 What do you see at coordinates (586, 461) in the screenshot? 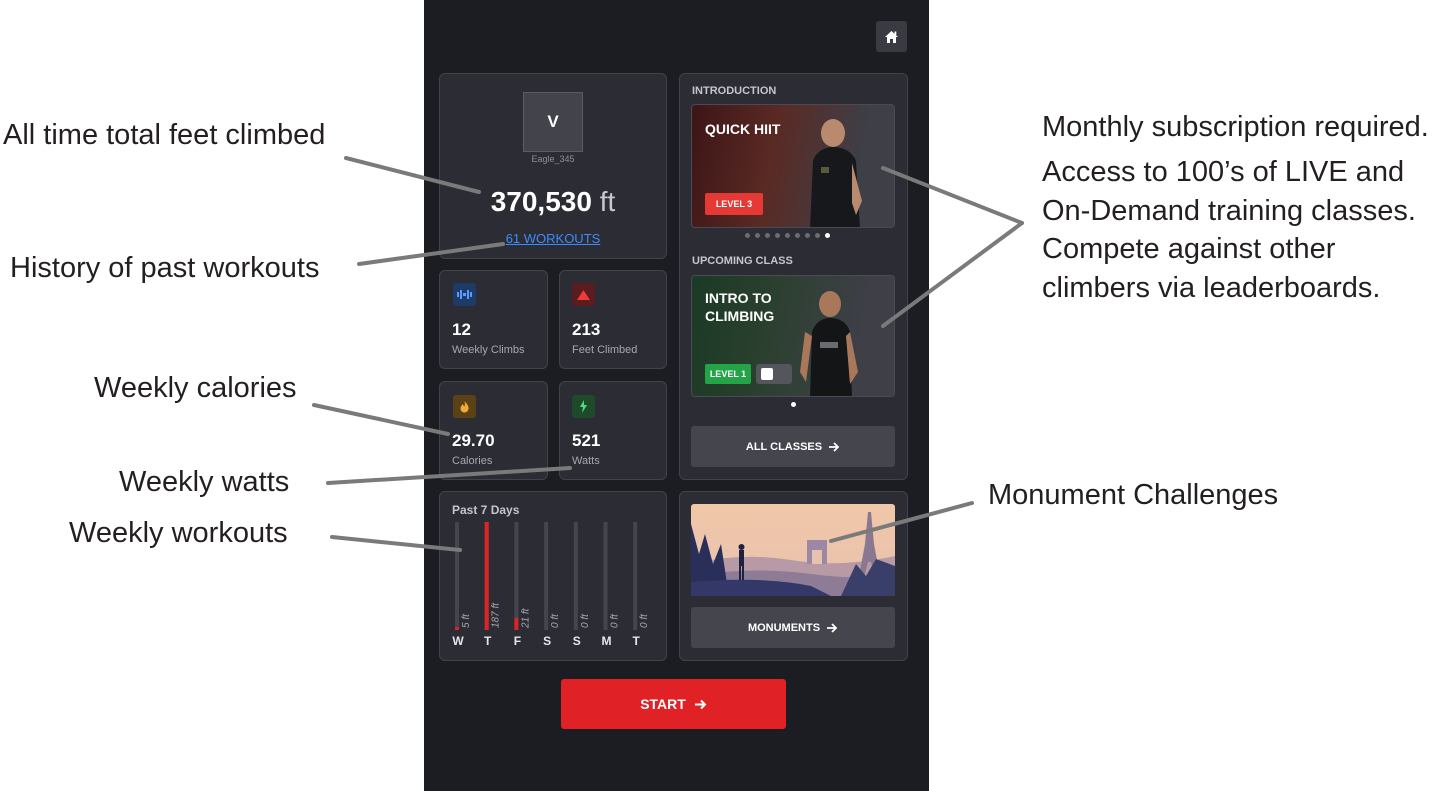
I see `watts-label: Watts` at bounding box center [586, 461].